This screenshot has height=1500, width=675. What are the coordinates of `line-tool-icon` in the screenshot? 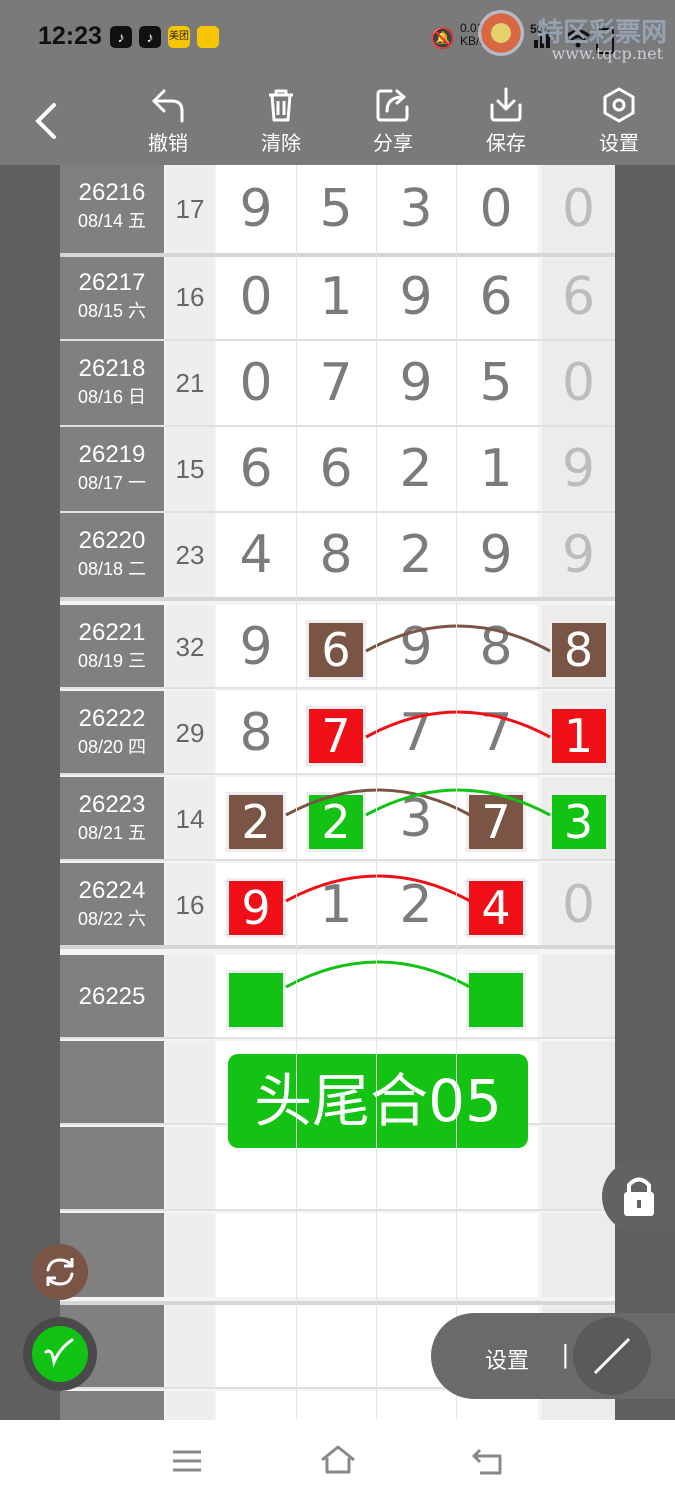 It's located at (612, 1356).